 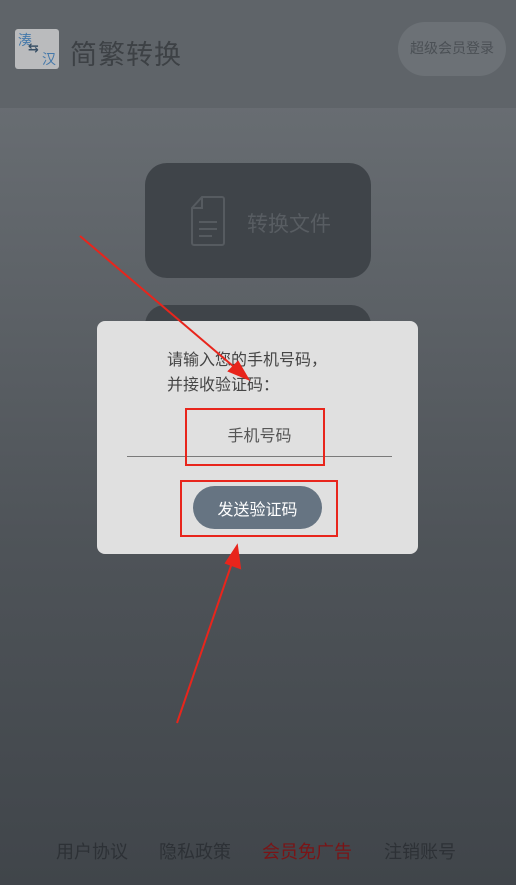 I want to click on vip-no-ads-link: 会员免广告, so click(x=307, y=851).